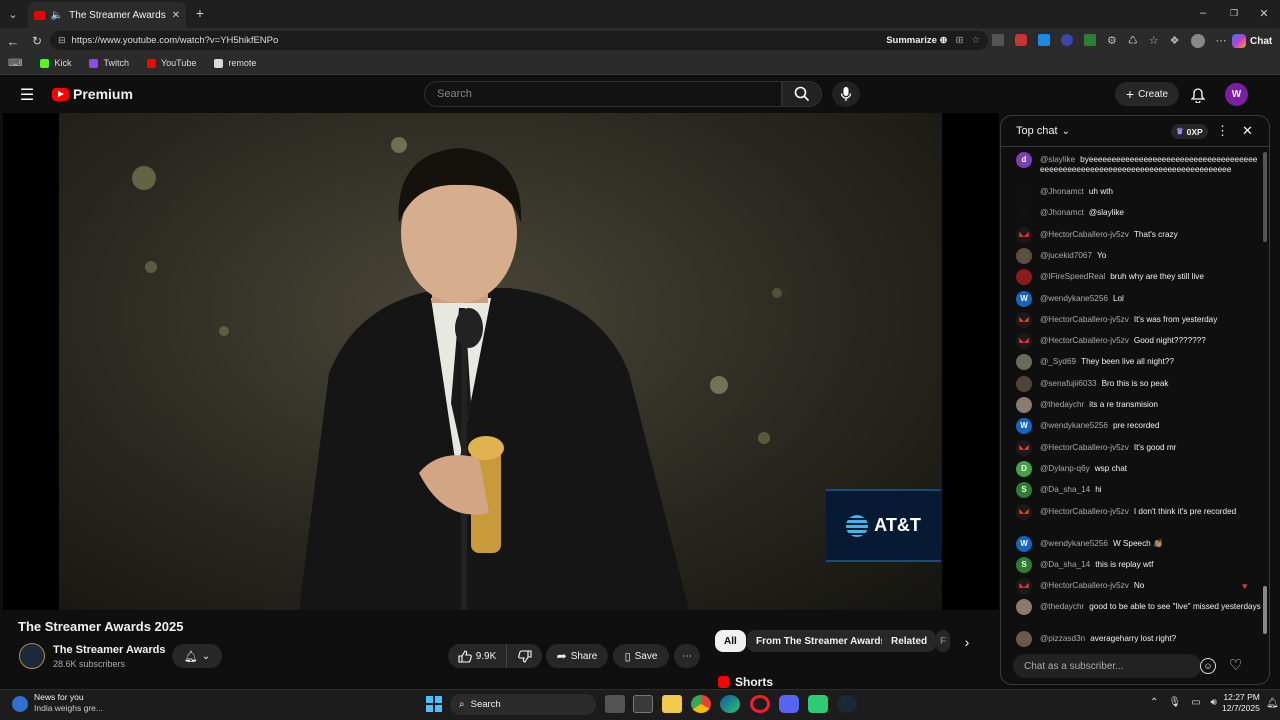 Image resolution: width=1280 pixels, height=720 pixels. Describe the element at coordinates (1236, 94) in the screenshot. I see `account-avatar: W` at that location.